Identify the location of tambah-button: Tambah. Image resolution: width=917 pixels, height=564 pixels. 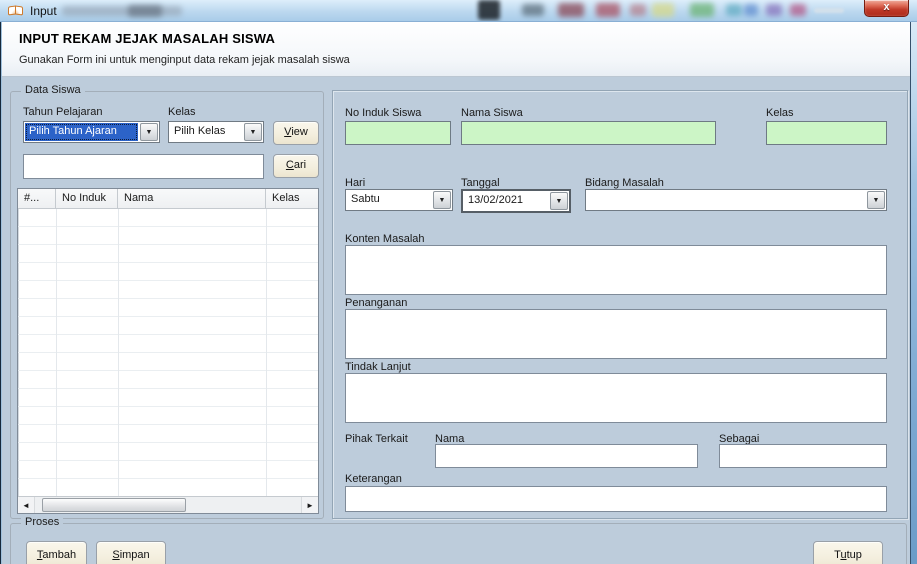
(56, 552).